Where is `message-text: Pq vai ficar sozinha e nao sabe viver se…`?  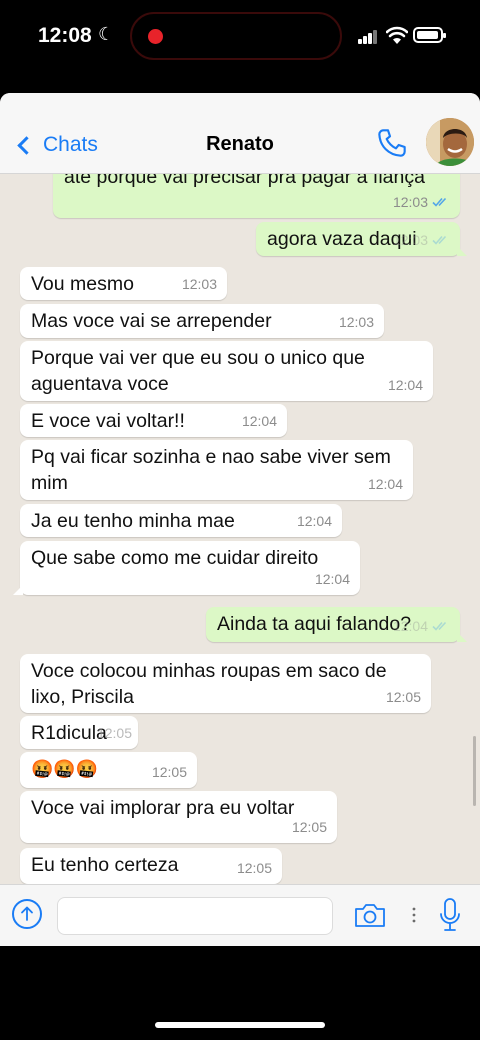 message-text: Pq vai ficar sozinha e nao sabe viver se… is located at coordinates (211, 470).